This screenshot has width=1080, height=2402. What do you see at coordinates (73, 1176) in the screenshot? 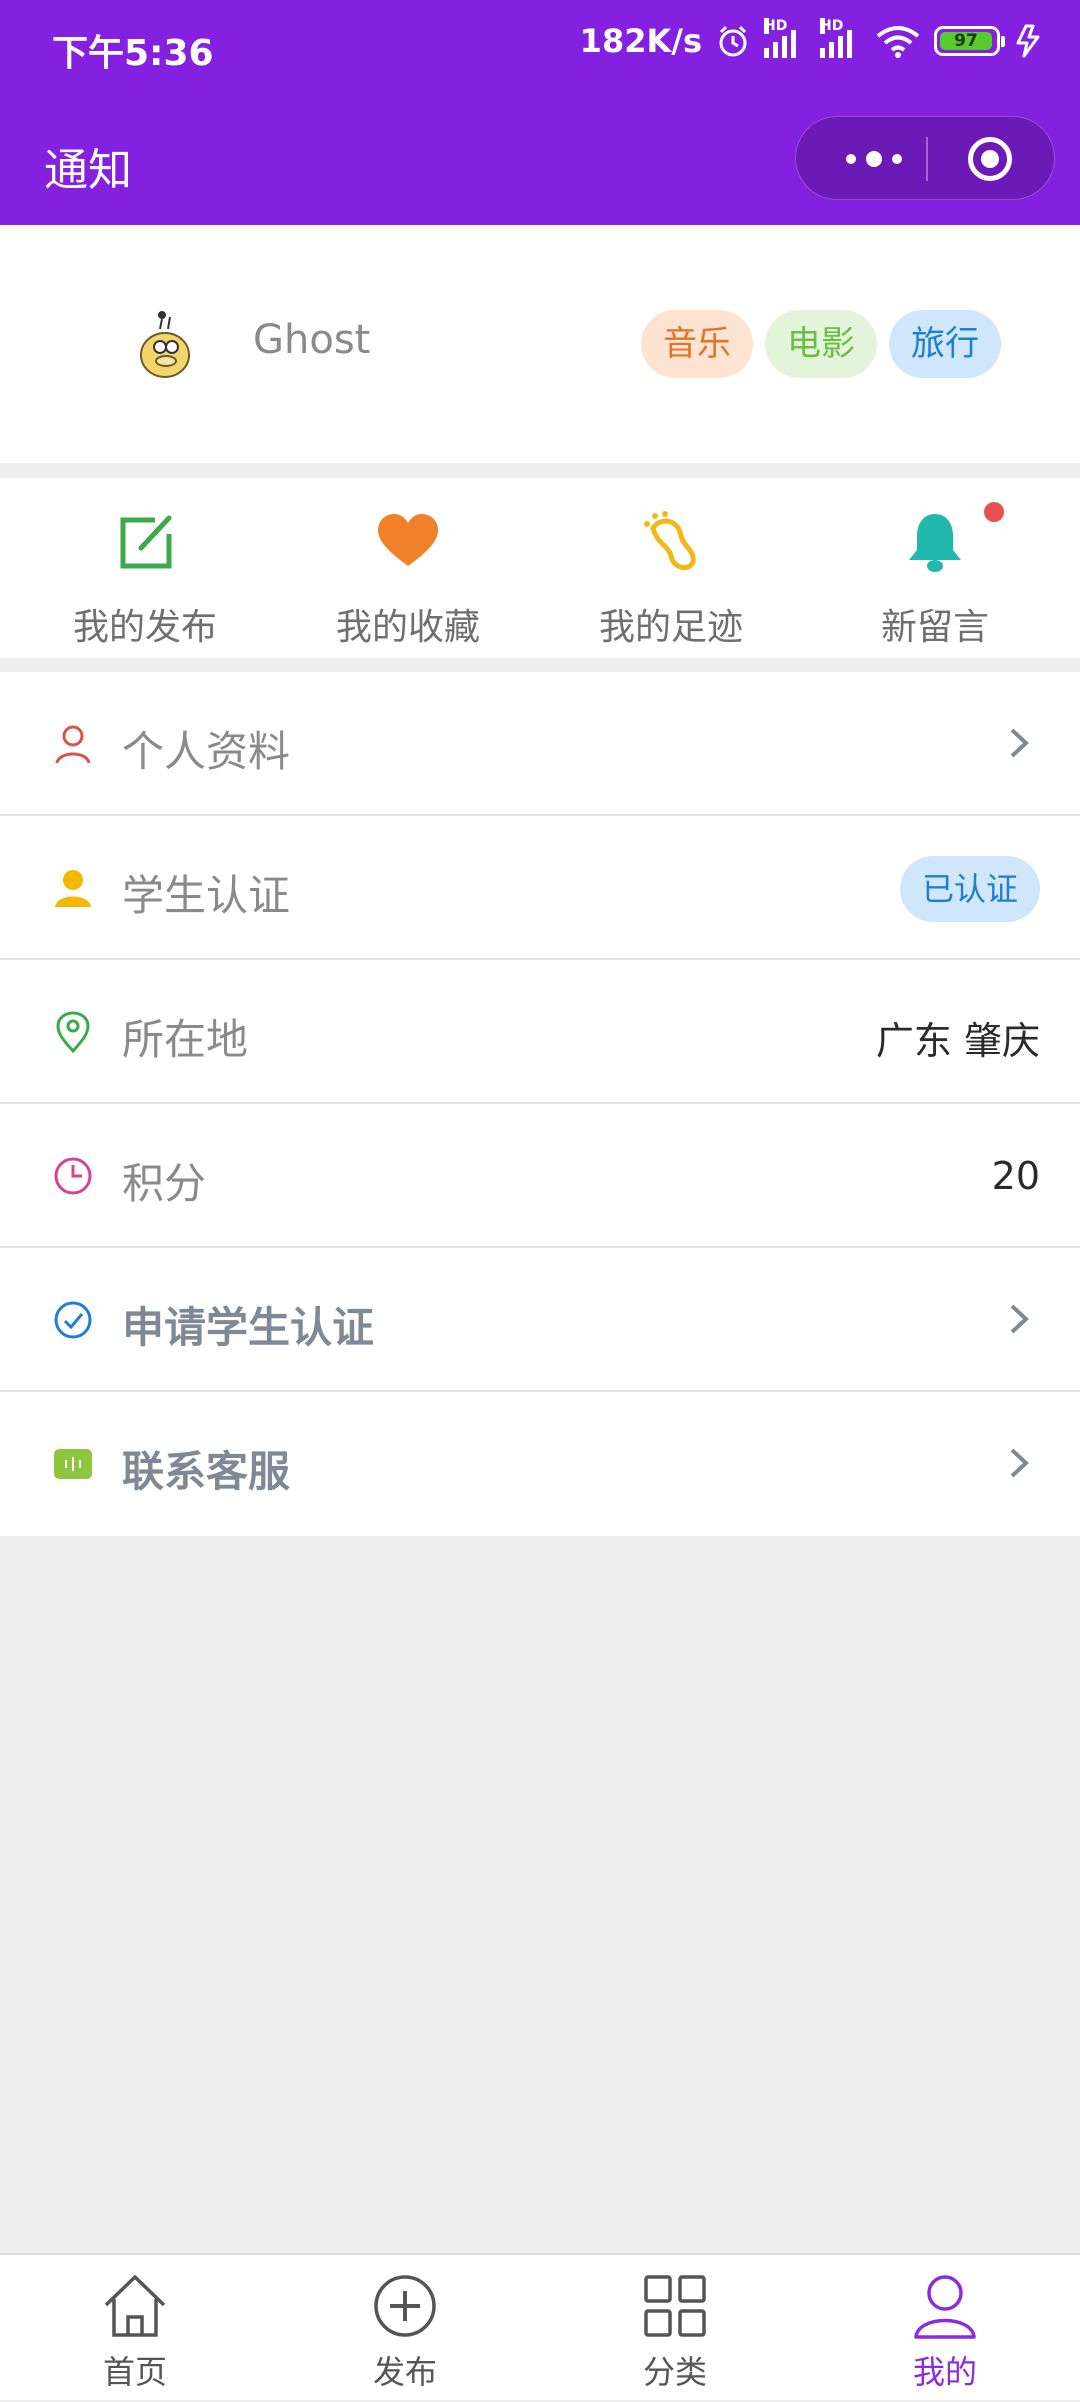
I see `clock-icon` at bounding box center [73, 1176].